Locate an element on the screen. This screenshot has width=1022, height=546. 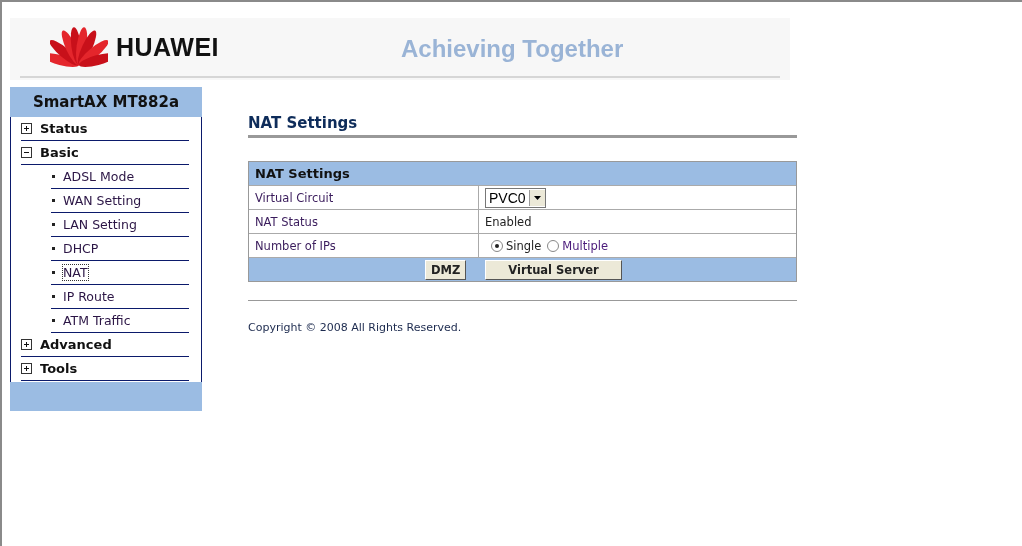
caret-icon is located at coordinates (537, 197).